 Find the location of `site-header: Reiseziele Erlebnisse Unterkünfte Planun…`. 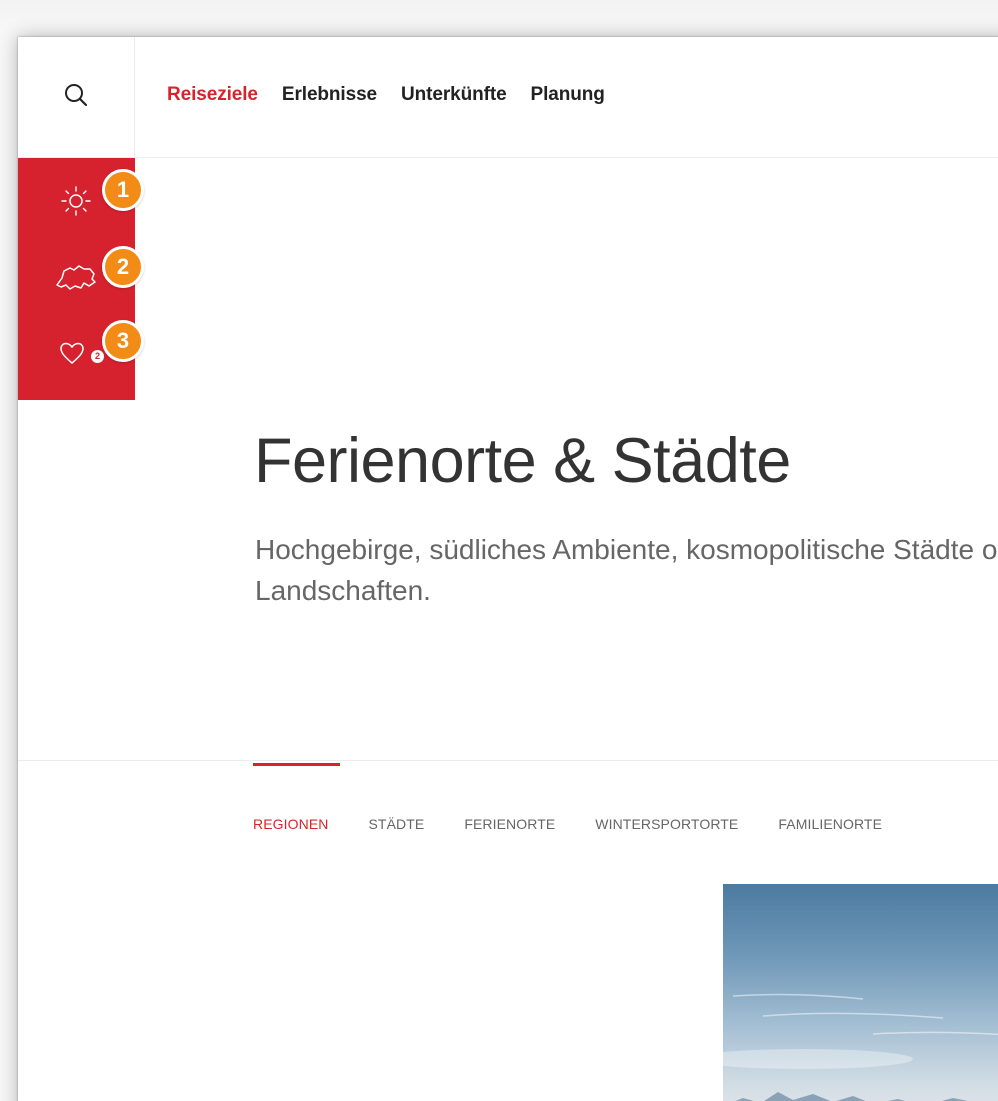

site-header: Reiseziele Erlebnisse Unterkünfte Planun… is located at coordinates (508, 97).